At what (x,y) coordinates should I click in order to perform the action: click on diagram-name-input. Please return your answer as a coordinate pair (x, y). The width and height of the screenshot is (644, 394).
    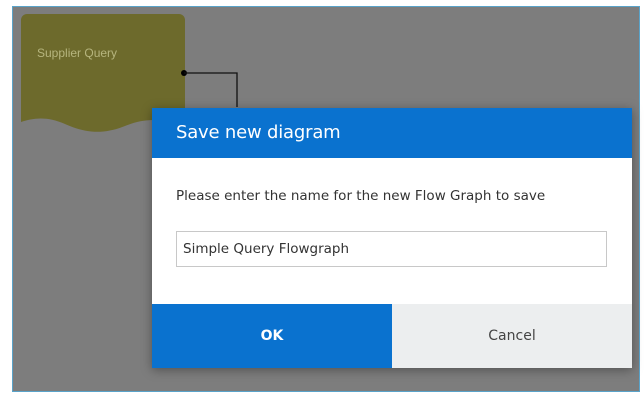
    Looking at the image, I should click on (391, 249).